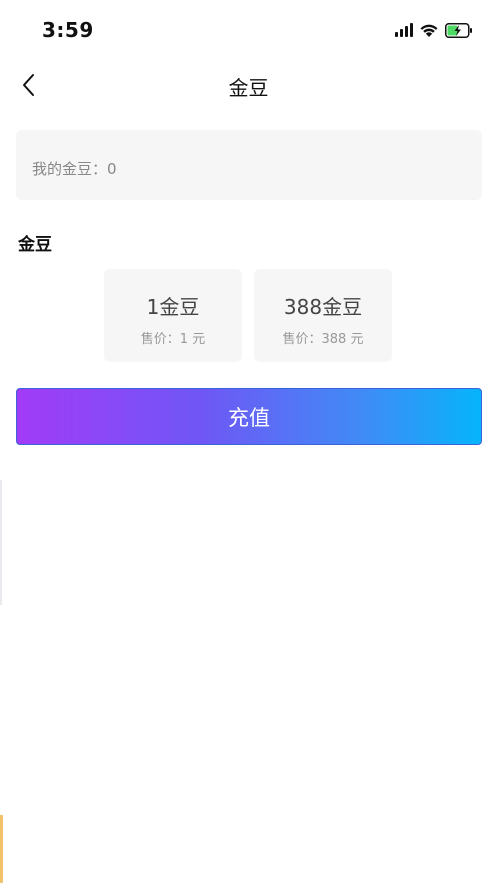  I want to click on status-time: 3:59, so click(68, 30).